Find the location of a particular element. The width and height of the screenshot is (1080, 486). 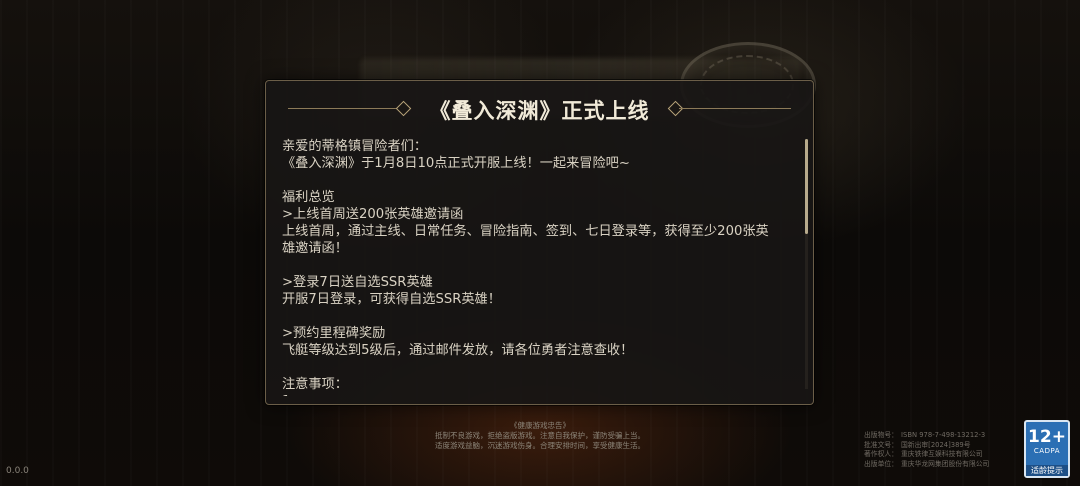

dialog-title: 《叠入深渊》正式上线 is located at coordinates (539, 111).